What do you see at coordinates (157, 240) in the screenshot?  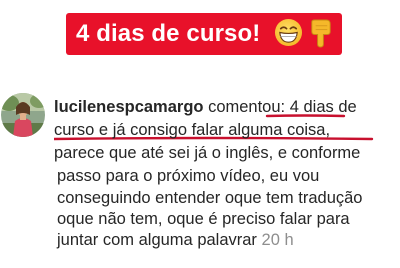 I see `comment-text-7: juntar com alguma palavrar` at bounding box center [157, 240].